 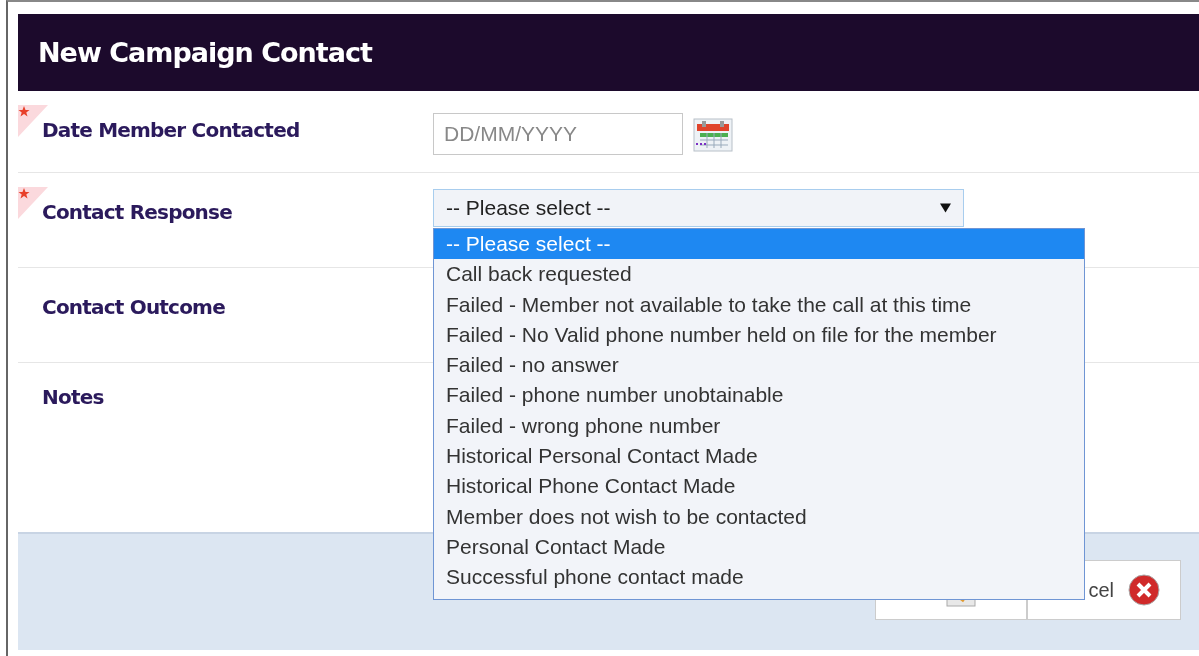 What do you see at coordinates (759, 395) in the screenshot?
I see `dropdown-option: Failed - phone number unobtainable` at bounding box center [759, 395].